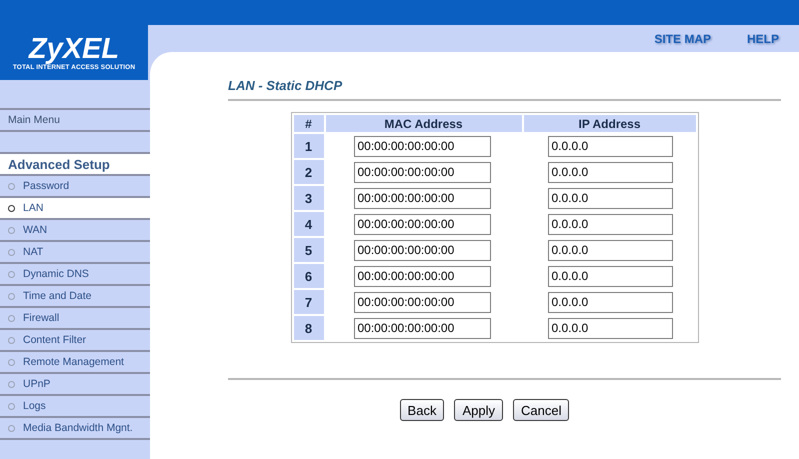 This screenshot has height=459, width=799. Describe the element at coordinates (57, 296) in the screenshot. I see `menu-item-label: Time and Date` at that location.